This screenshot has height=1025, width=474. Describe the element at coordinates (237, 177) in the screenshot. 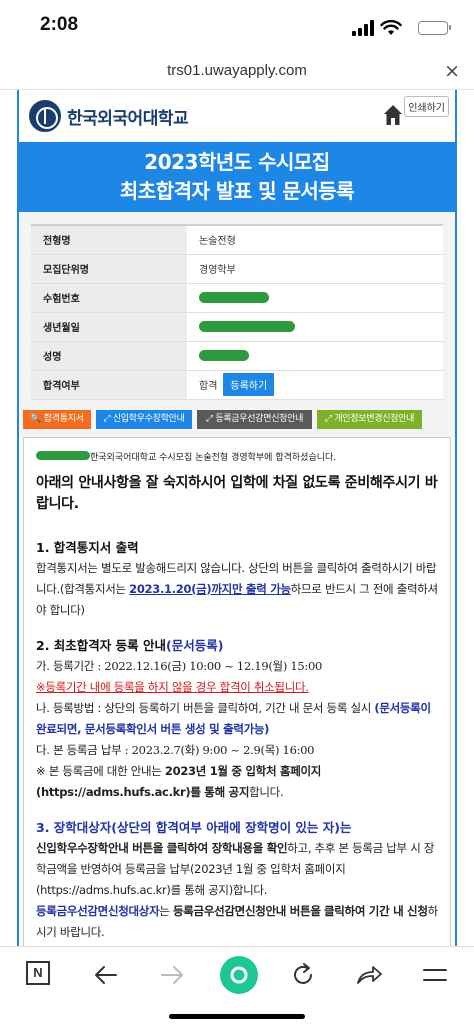

I see `page-banner: 2023학년도 수시모집 최초합격자 발표 및 문서등록` at that location.